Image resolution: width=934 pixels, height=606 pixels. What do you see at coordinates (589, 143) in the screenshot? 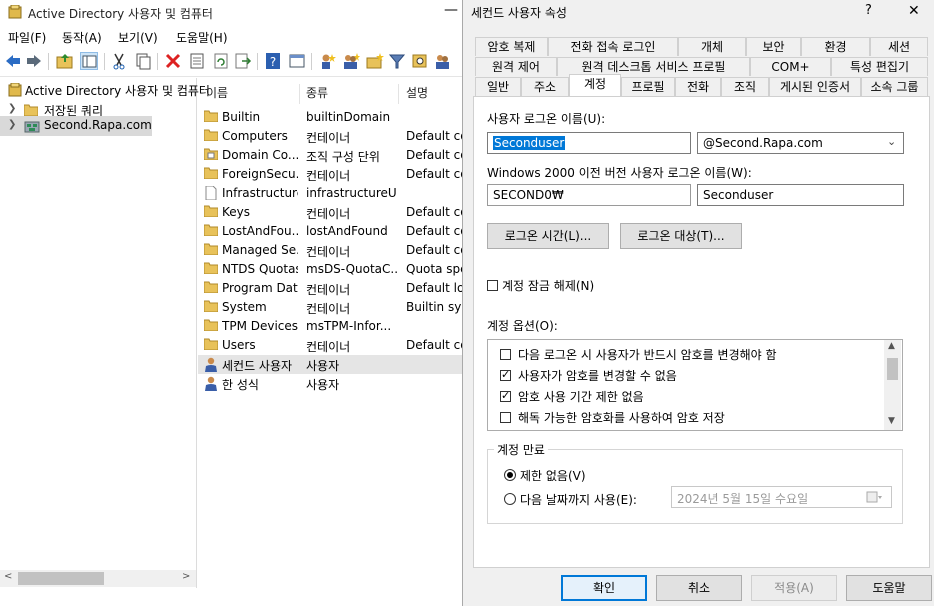
I see `logon-name-input: Seconduser` at bounding box center [589, 143].